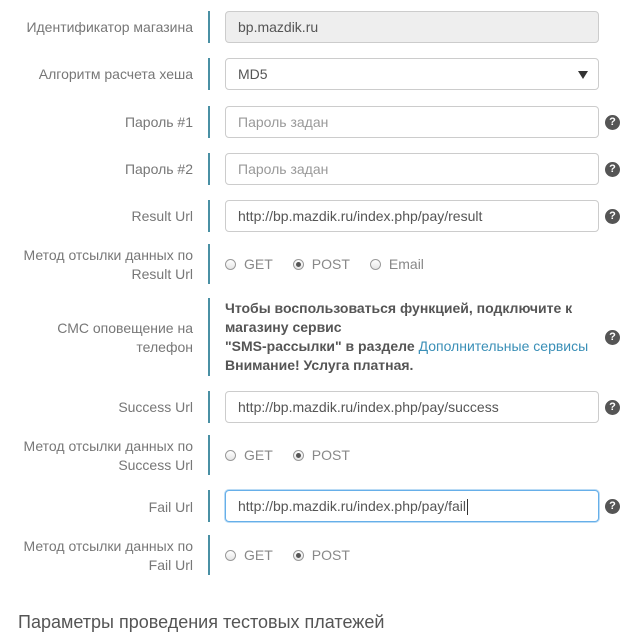  Describe the element at coordinates (468, 507) in the screenshot. I see `text-caret` at that location.